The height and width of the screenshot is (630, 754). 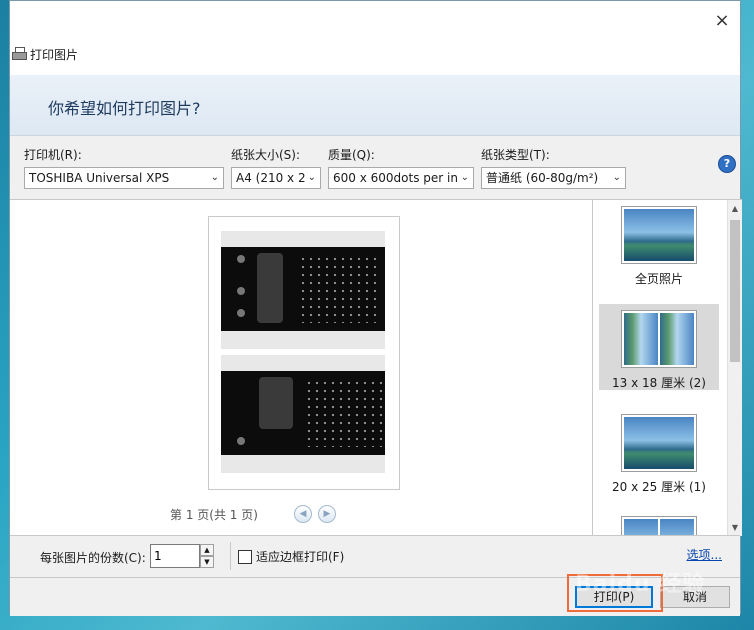 I want to click on fit-to-frame-label: 适应边框打印(F), so click(x=300, y=557).